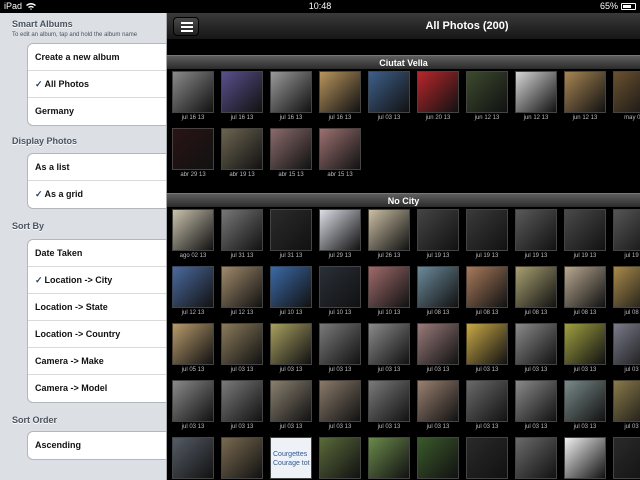 This screenshot has height=480, width=640. Describe the element at coordinates (242, 154) in the screenshot. I see `photo-thumbnail: abr 19 13` at that location.